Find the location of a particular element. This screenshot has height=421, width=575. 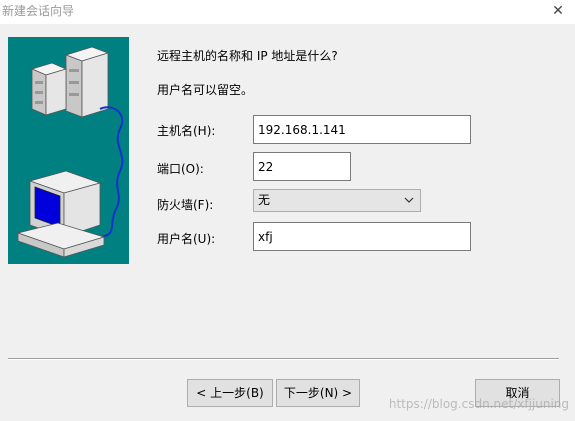

port-label: 端口(O): is located at coordinates (180, 169).